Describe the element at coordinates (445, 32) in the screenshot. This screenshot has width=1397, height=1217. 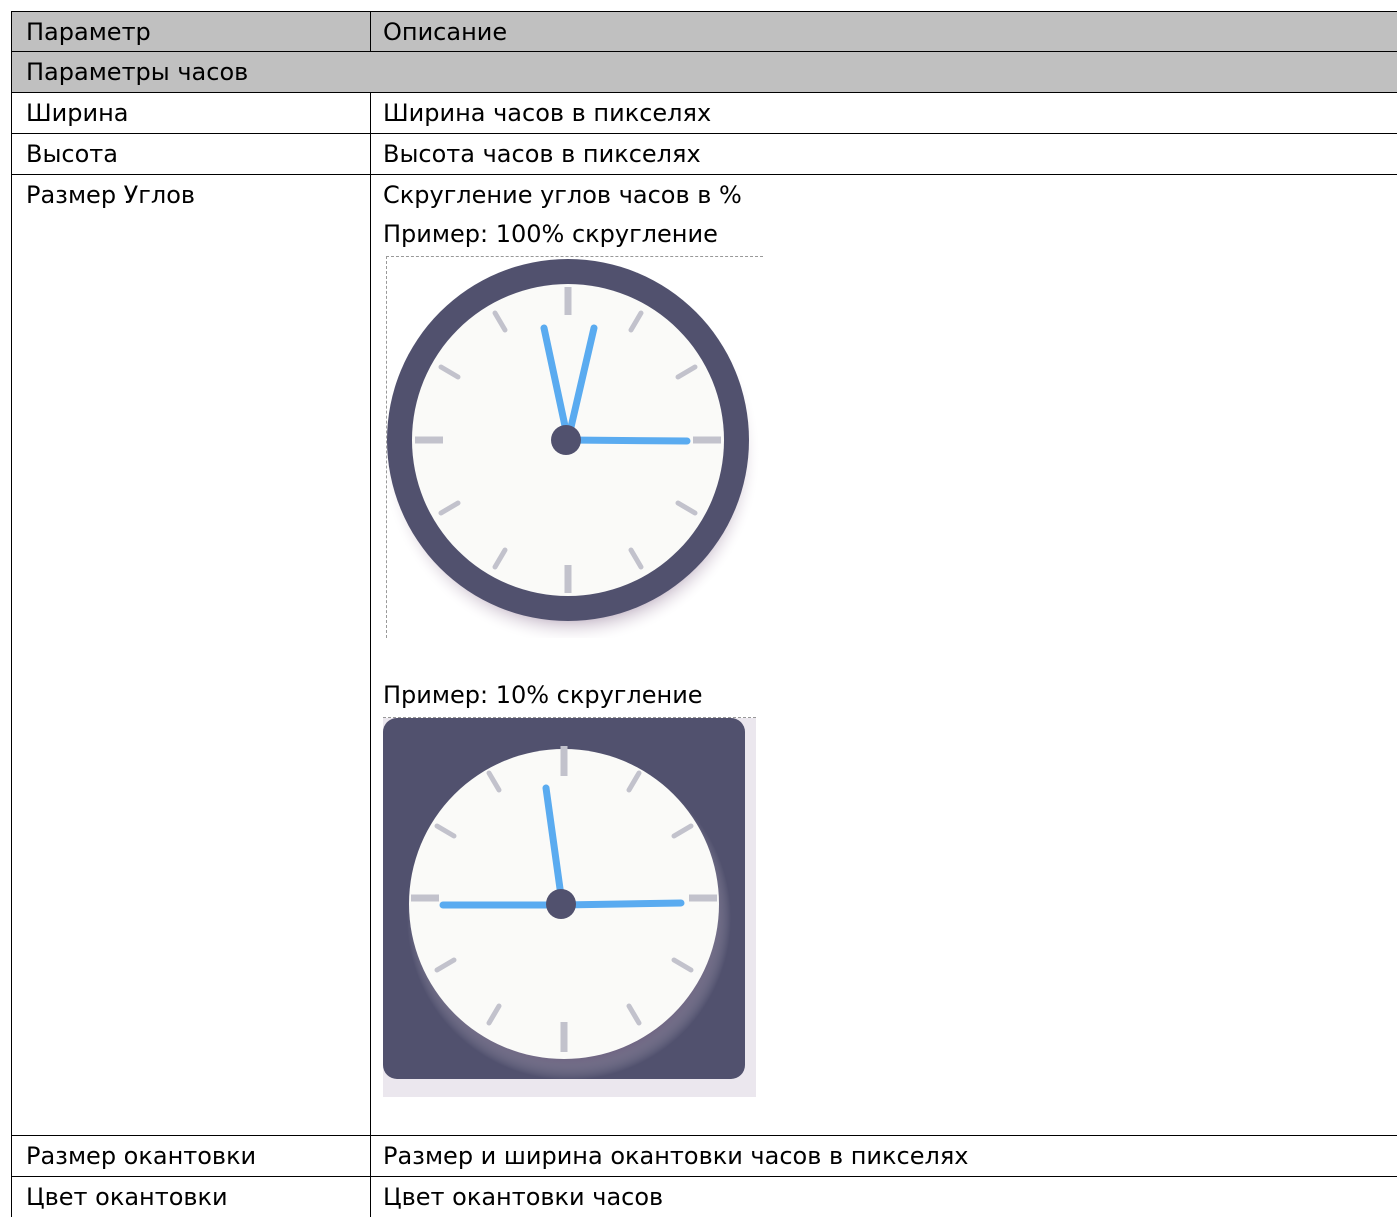
I see `header-description: Описание` at that location.